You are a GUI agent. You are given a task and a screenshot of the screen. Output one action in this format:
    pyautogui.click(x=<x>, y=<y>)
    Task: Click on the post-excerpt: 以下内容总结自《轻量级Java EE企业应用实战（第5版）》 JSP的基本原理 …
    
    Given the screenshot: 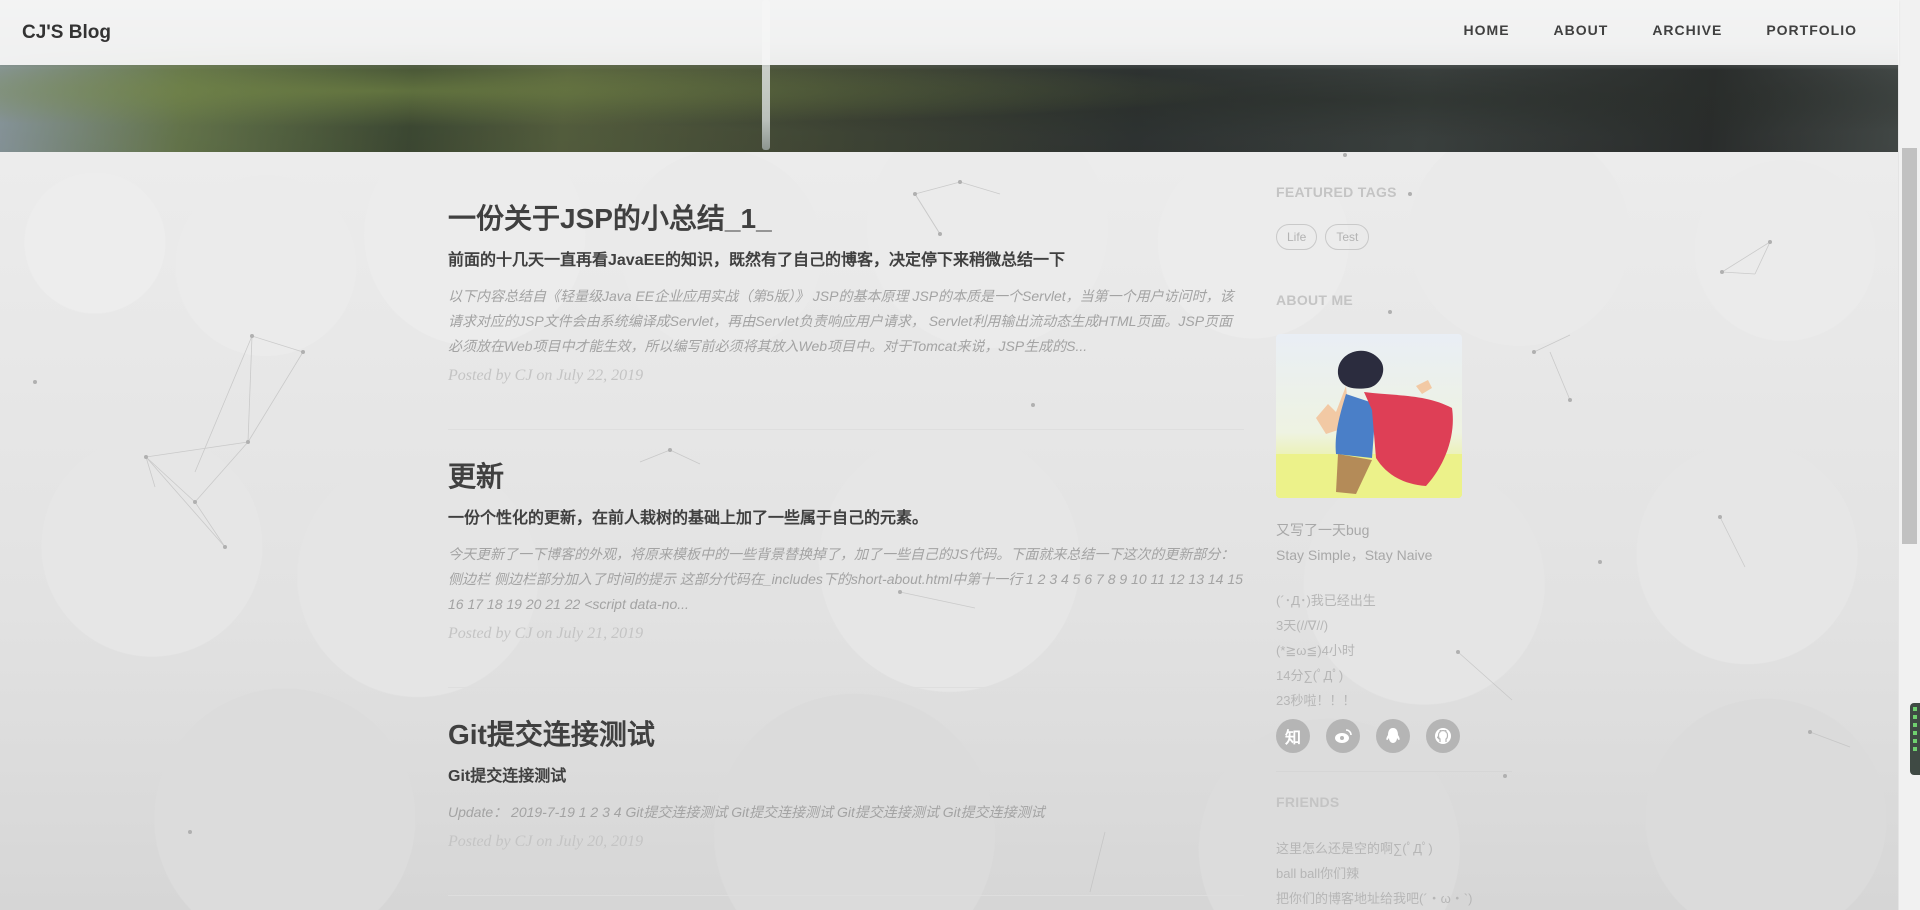 What is the action you would take?
    pyautogui.click(x=846, y=321)
    